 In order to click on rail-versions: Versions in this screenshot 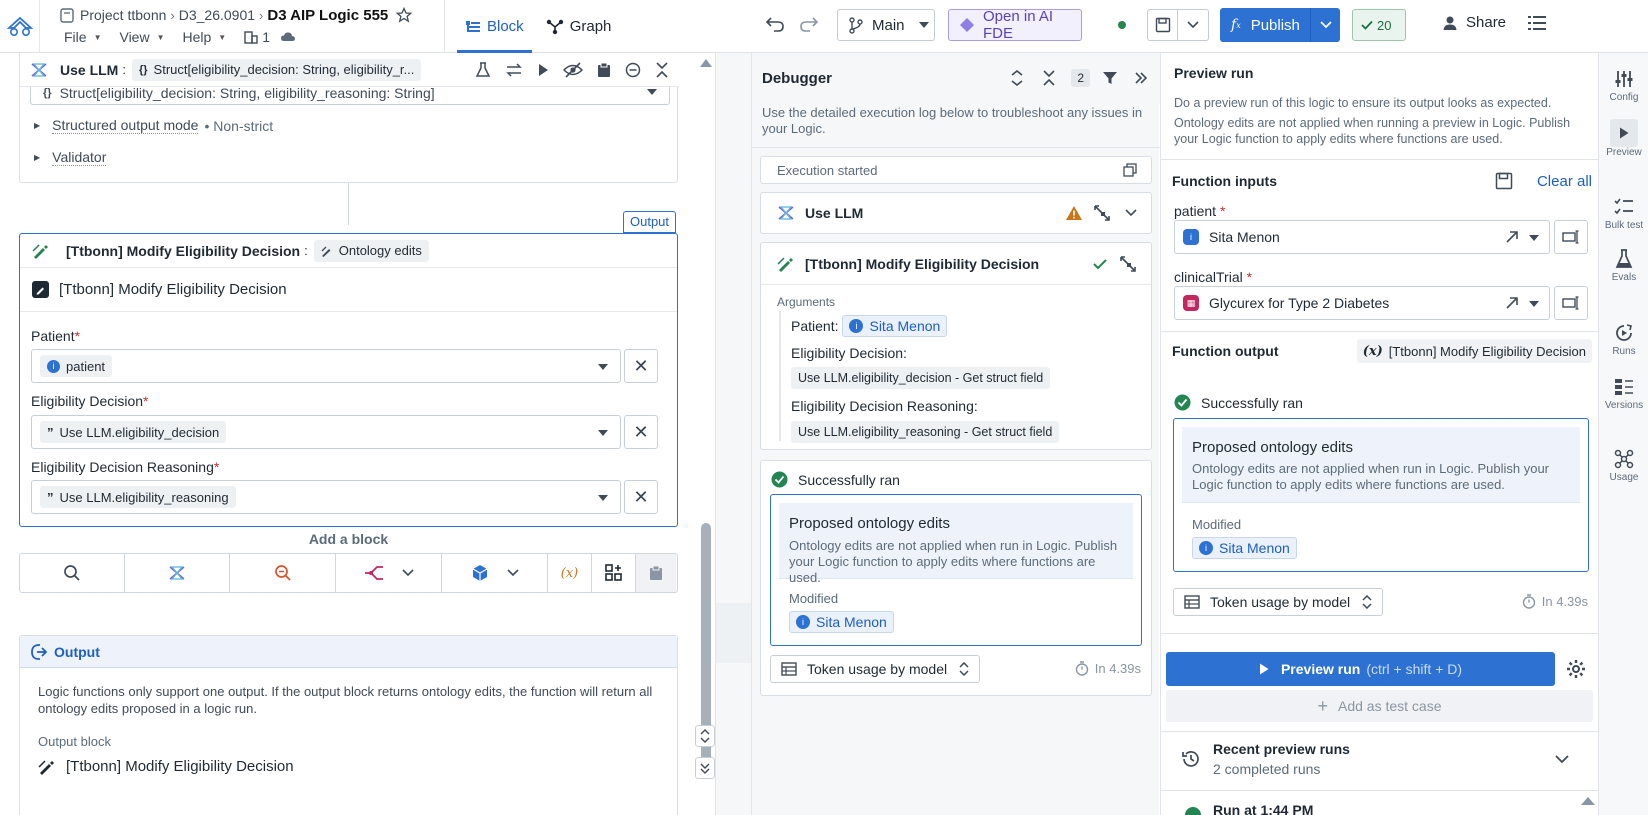, I will do `click(1623, 393)`.